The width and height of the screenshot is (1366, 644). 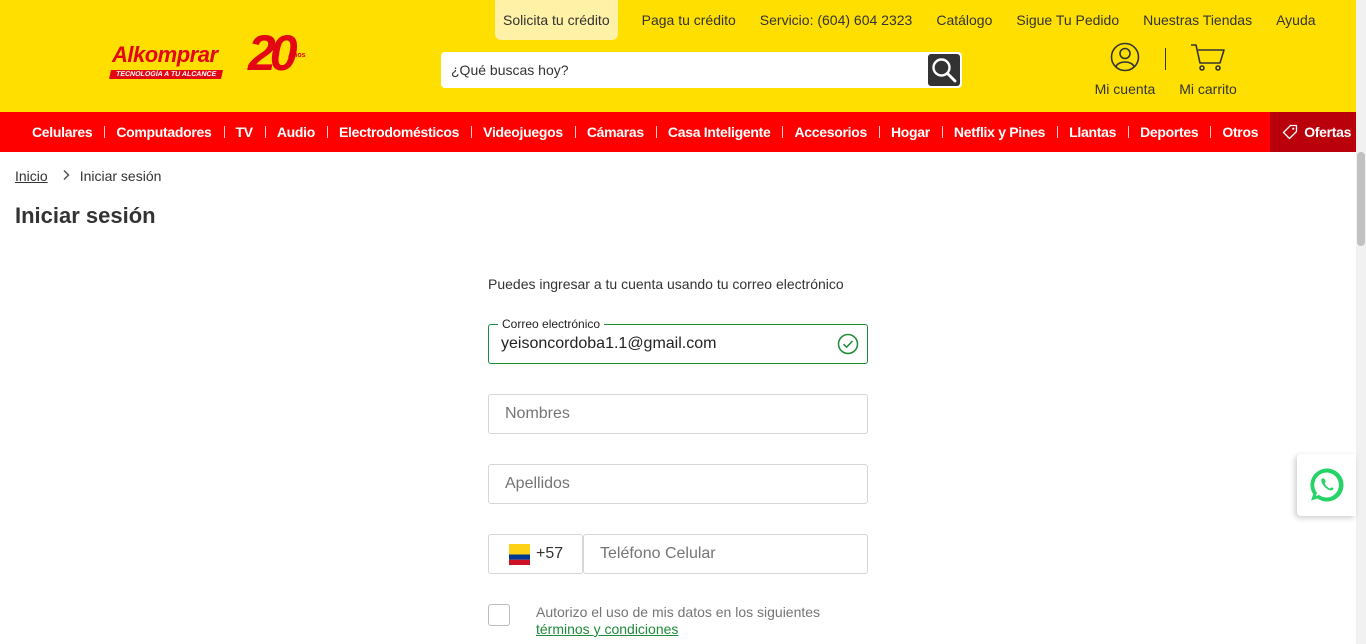 What do you see at coordinates (1361, 199) in the screenshot?
I see `scrollbar-thumb` at bounding box center [1361, 199].